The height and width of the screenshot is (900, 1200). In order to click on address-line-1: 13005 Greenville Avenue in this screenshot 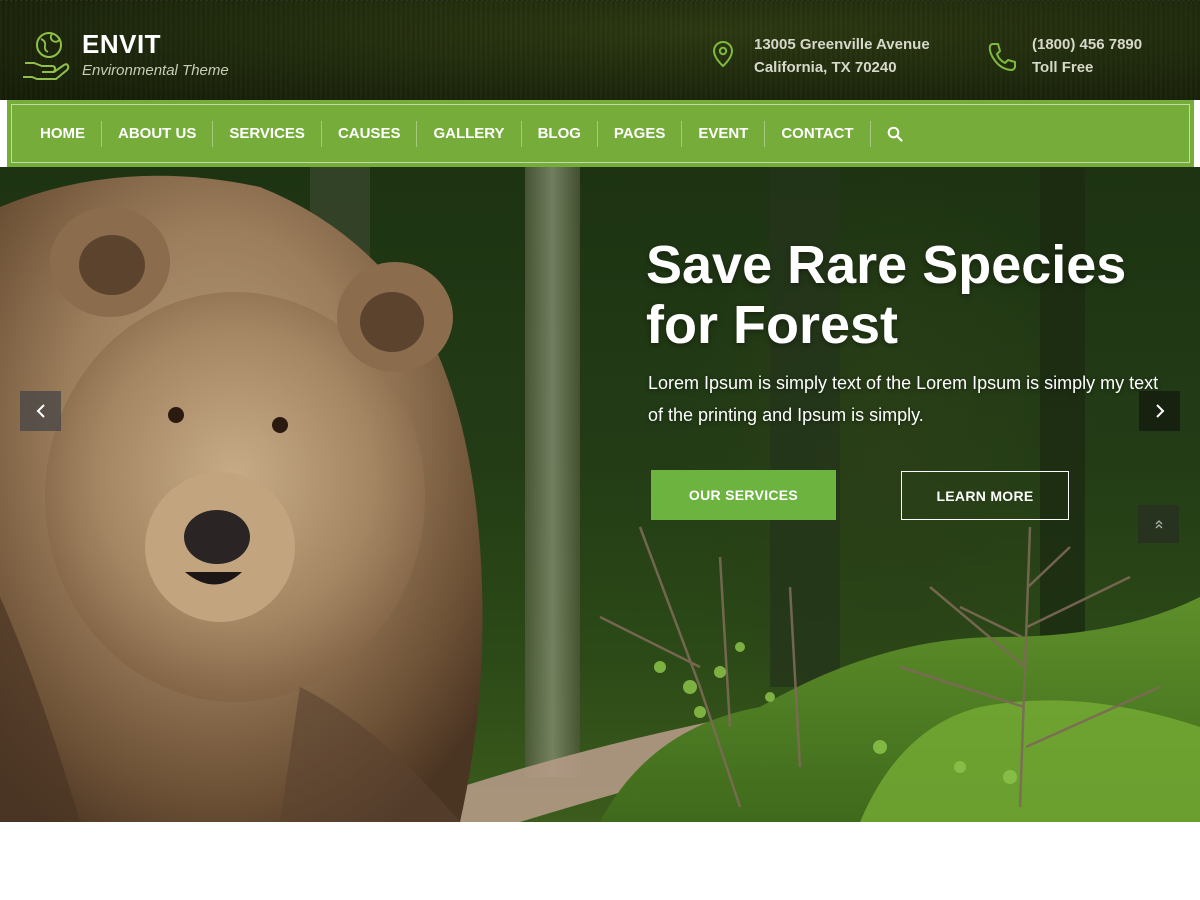, I will do `click(842, 44)`.